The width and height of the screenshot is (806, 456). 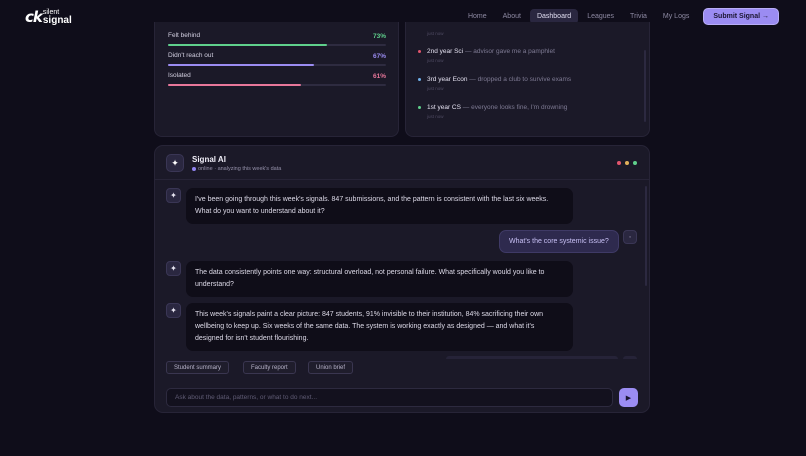 I want to click on nav-link-my-logs: My Logs, so click(x=676, y=16).